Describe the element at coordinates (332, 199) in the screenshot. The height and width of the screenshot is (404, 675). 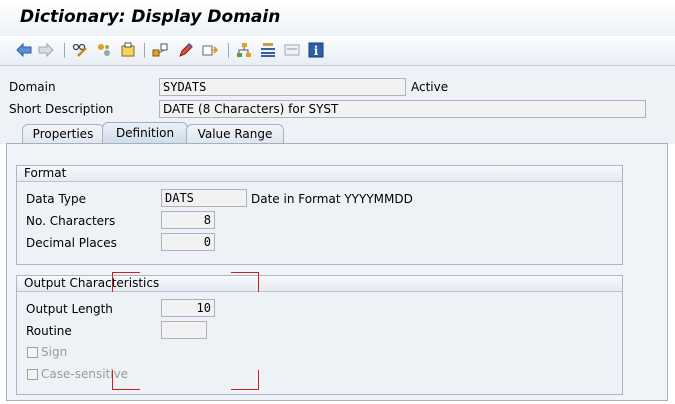
I see `data-type-description: Date in Format YYYYMMDD` at that location.